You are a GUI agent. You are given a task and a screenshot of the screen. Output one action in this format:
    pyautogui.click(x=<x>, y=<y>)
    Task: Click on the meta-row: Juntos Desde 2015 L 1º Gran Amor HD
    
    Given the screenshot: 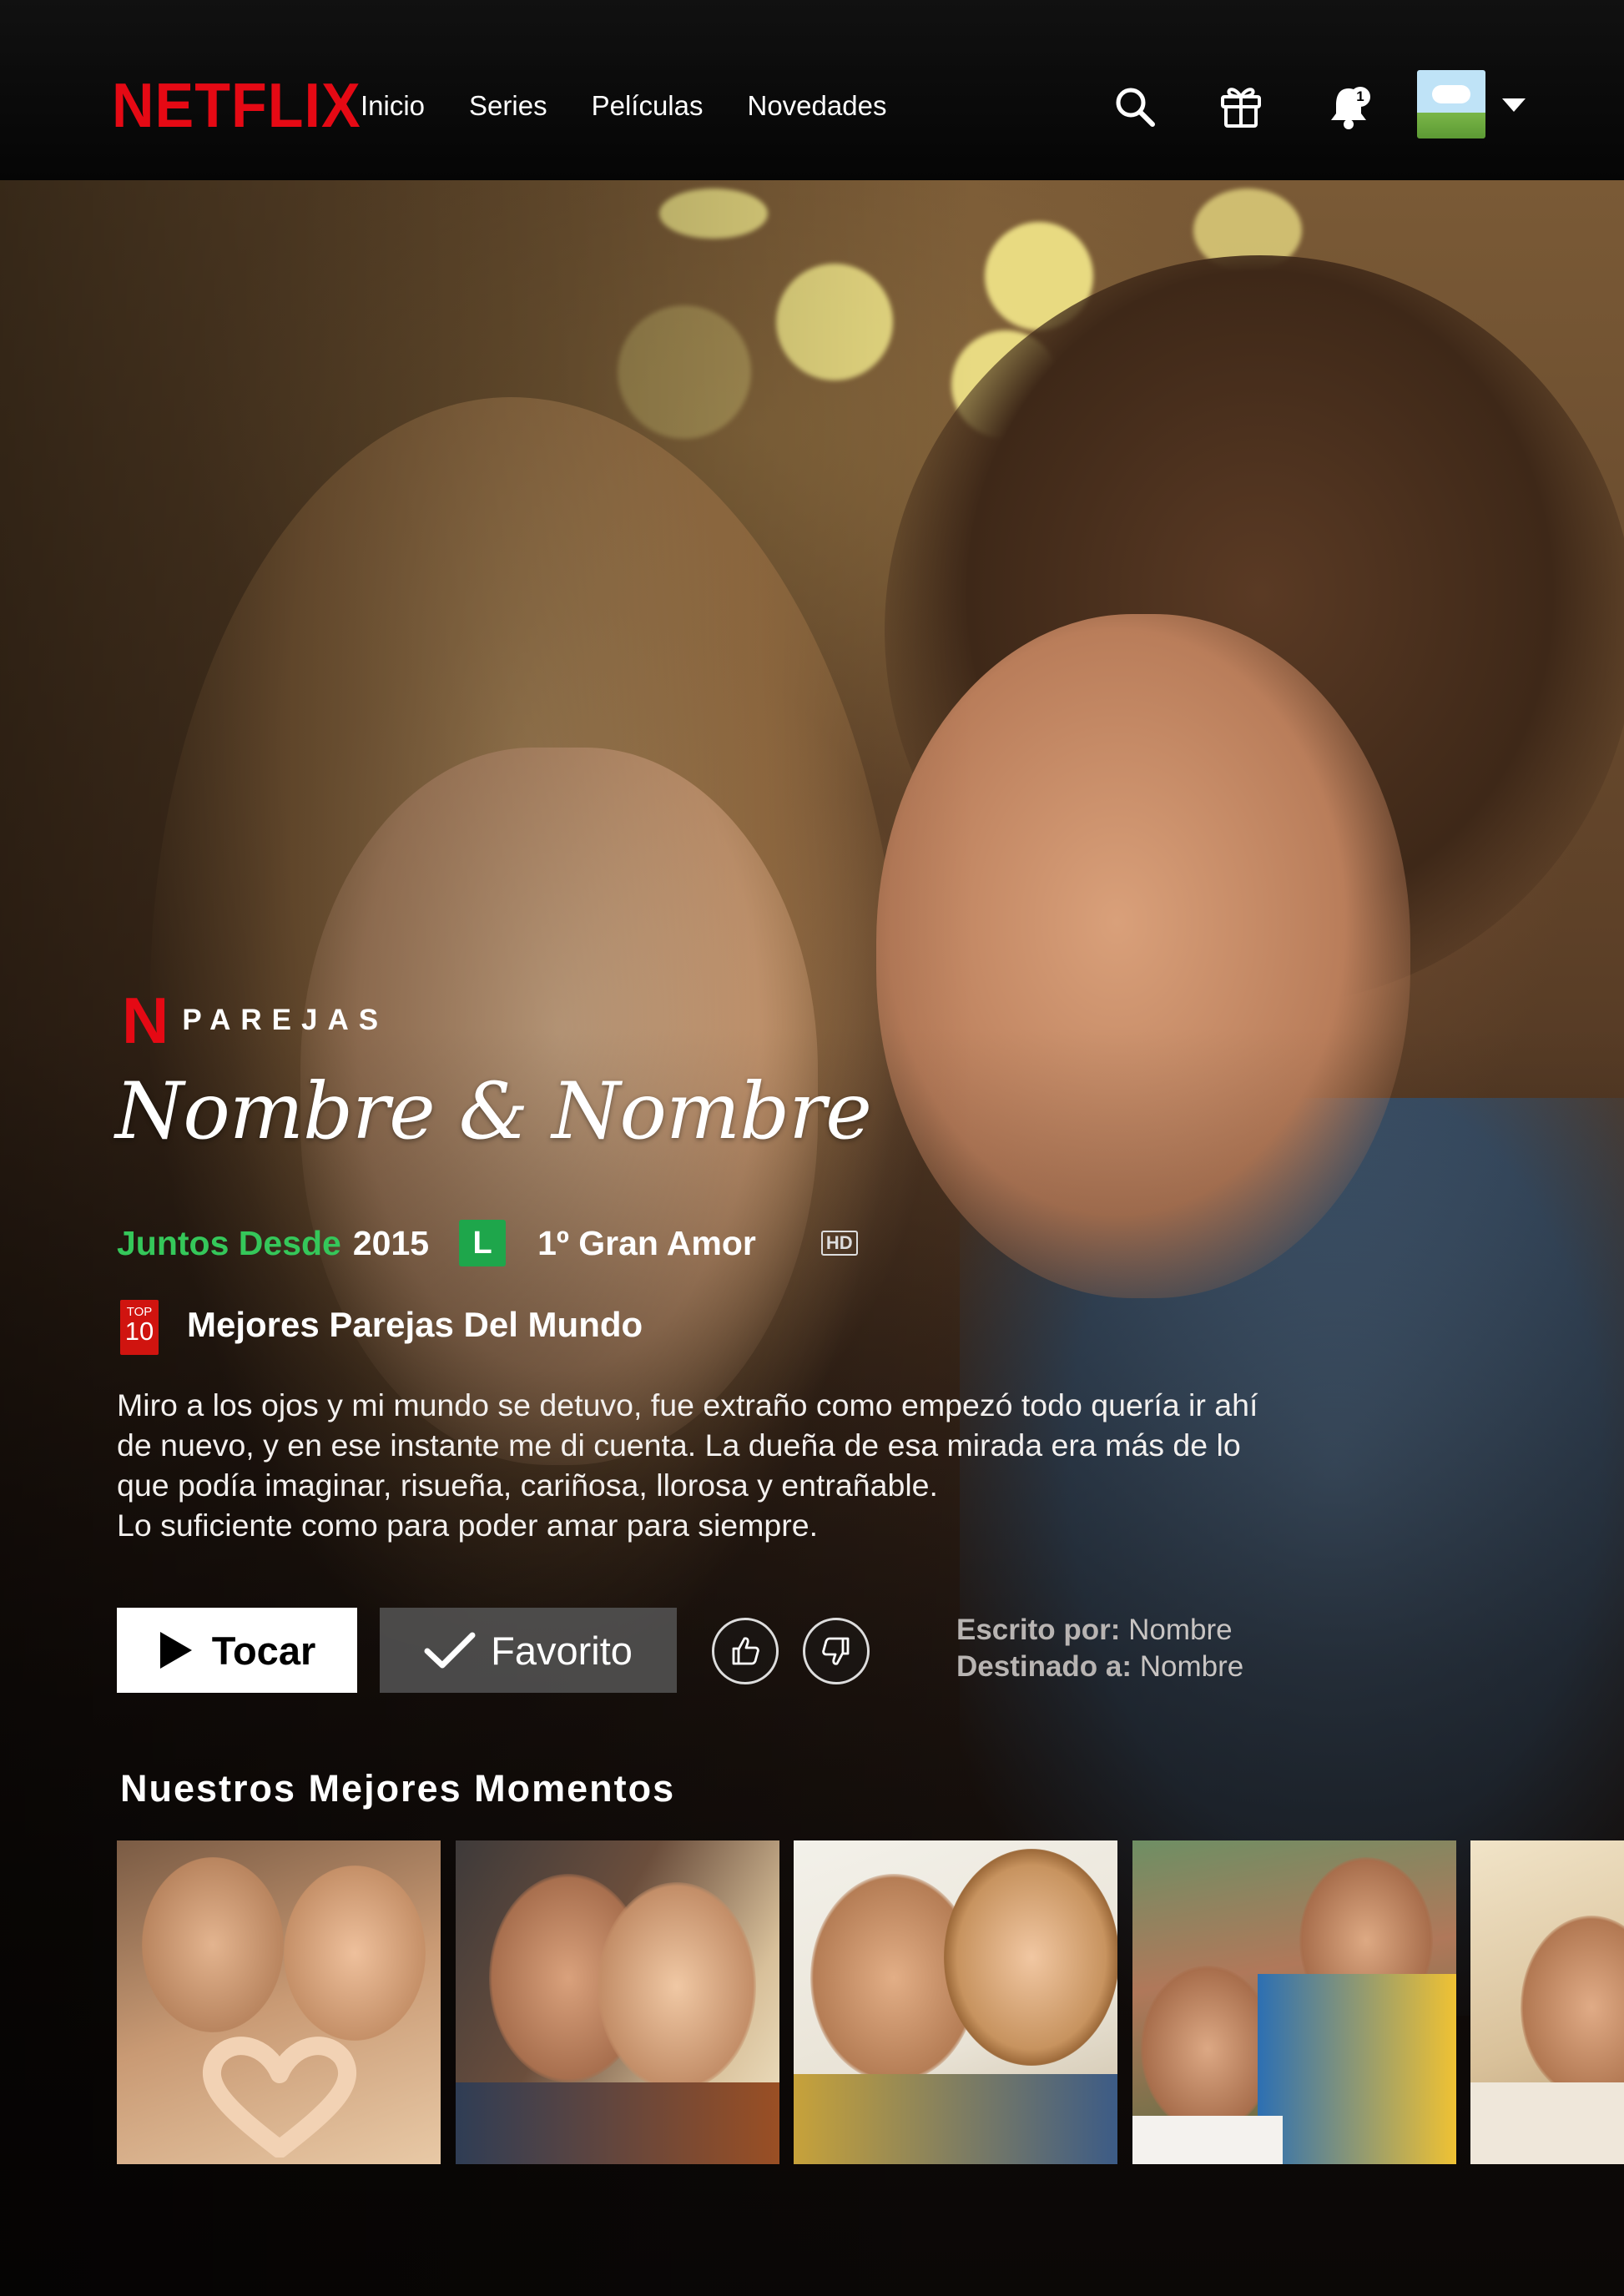 What is the action you would take?
    pyautogui.click(x=487, y=1243)
    